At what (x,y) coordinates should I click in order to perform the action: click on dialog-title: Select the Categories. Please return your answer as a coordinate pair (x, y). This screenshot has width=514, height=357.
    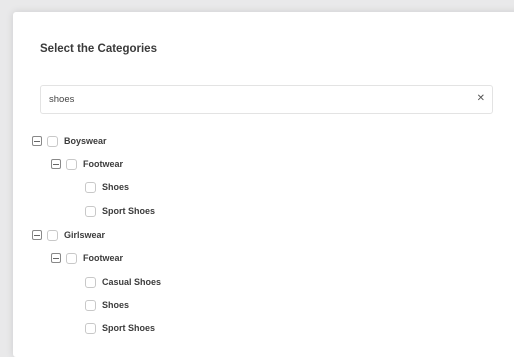
    Looking at the image, I should click on (98, 49).